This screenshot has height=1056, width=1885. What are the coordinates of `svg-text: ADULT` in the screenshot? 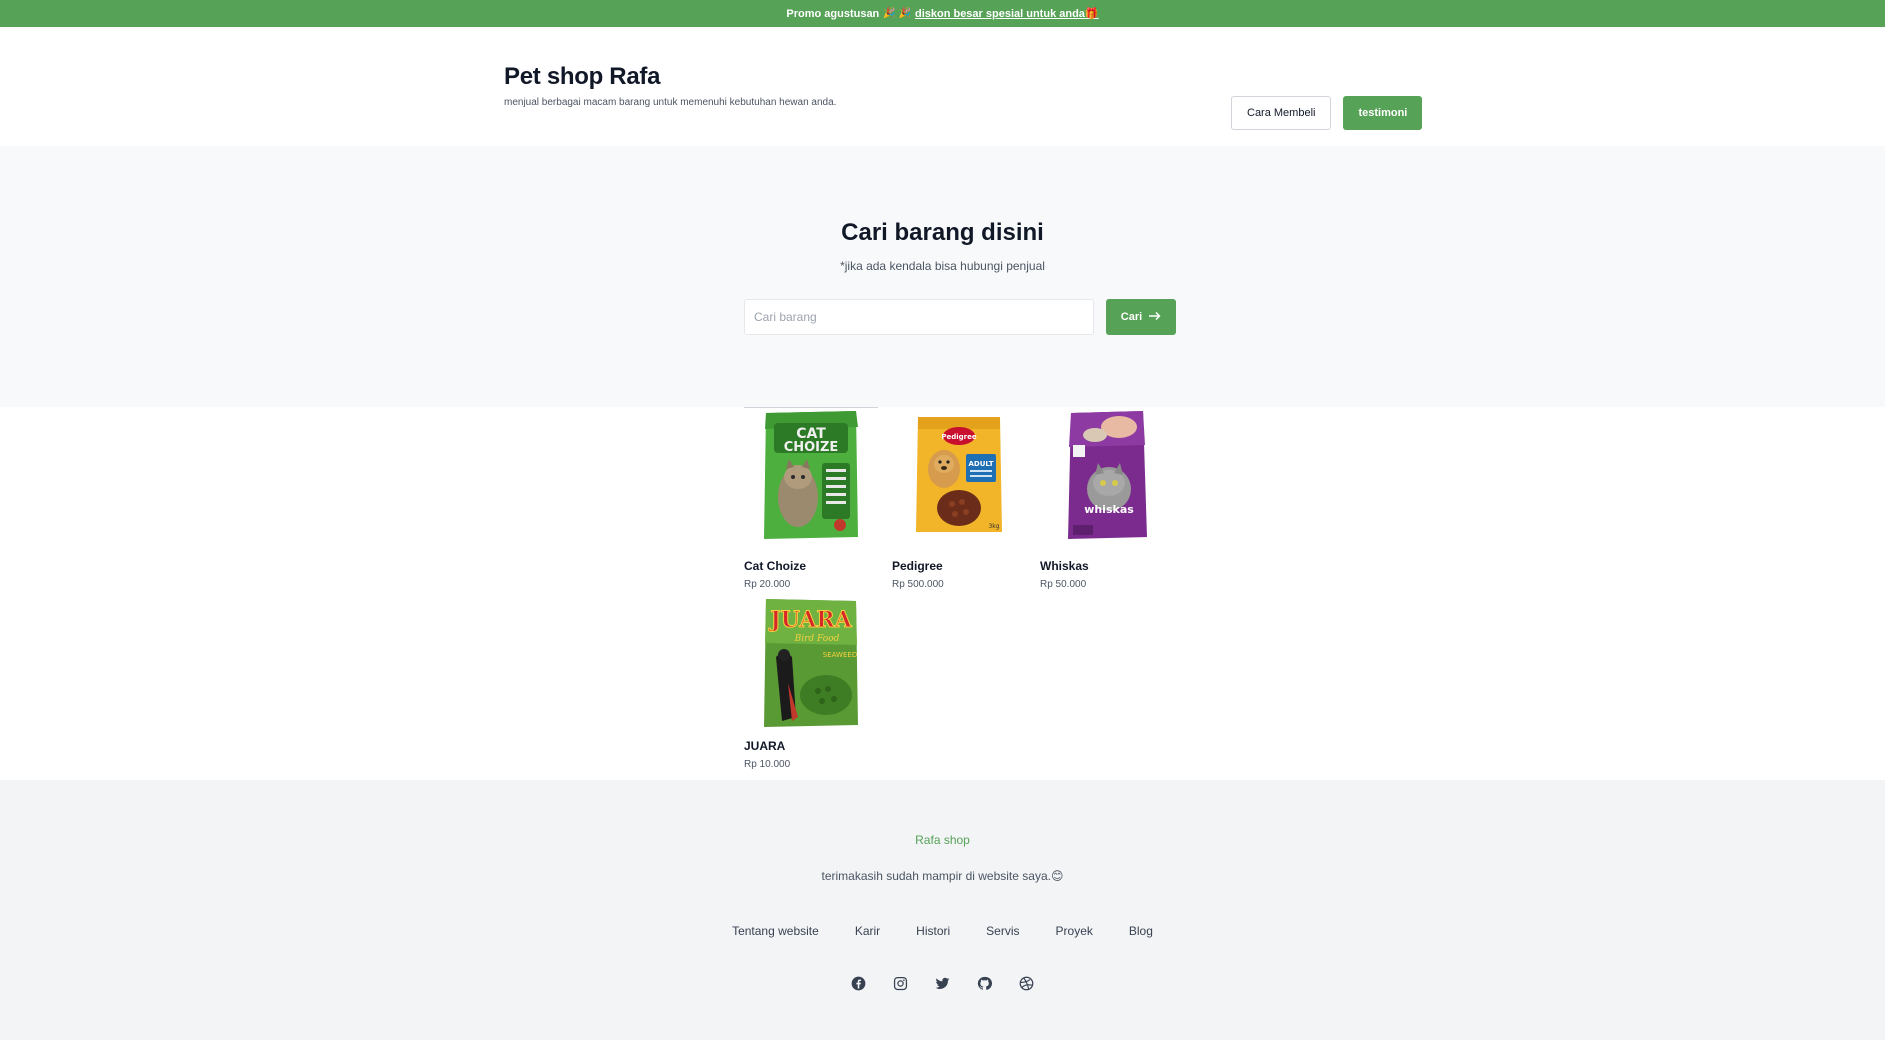 It's located at (981, 464).